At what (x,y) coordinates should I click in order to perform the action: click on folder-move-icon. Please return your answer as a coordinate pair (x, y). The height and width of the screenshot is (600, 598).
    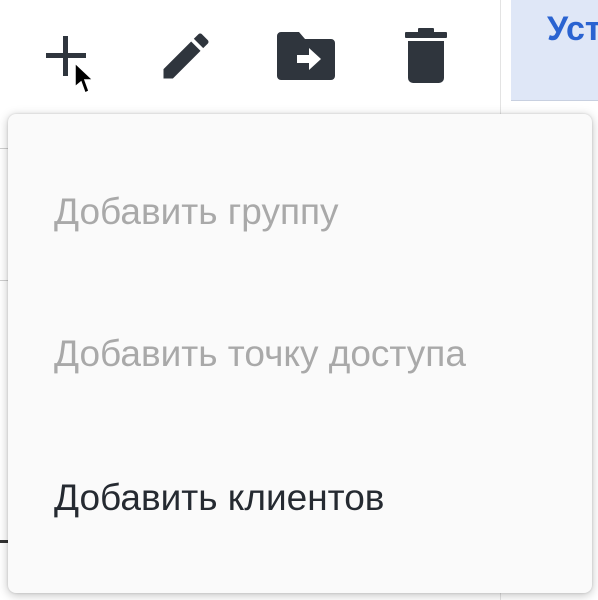
    Looking at the image, I should click on (306, 56).